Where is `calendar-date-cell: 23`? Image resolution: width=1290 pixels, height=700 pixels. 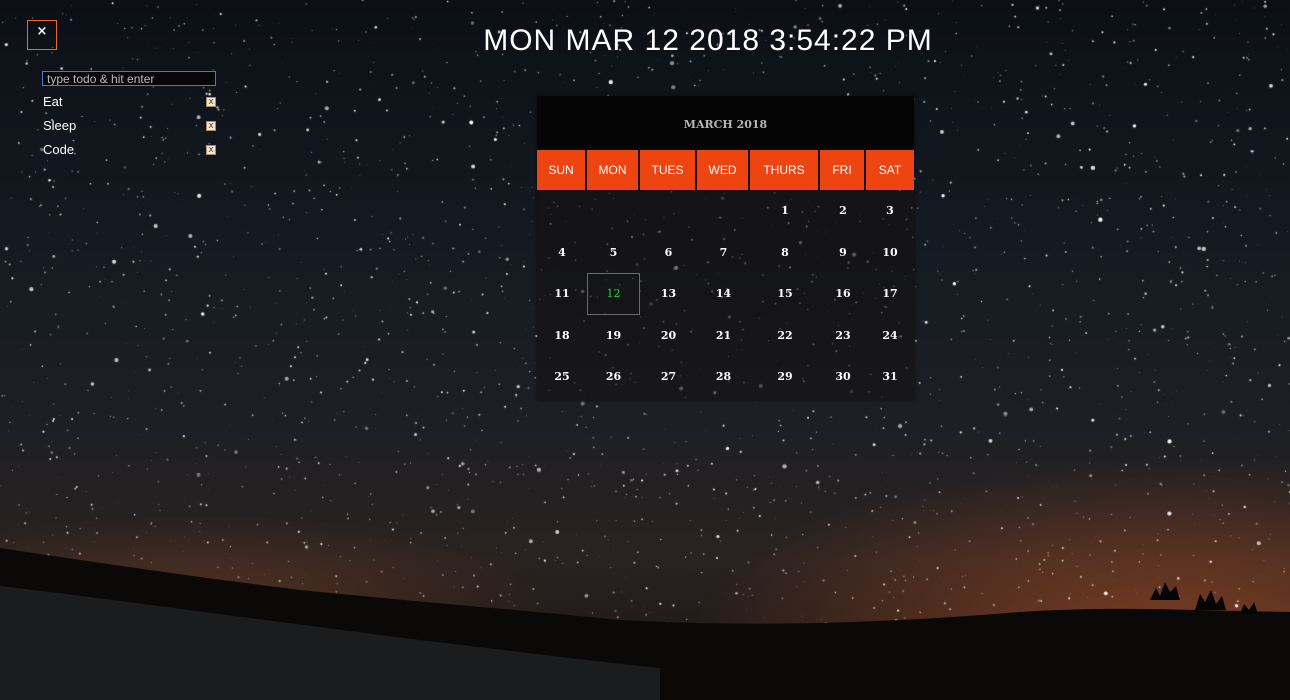 calendar-date-cell: 23 is located at coordinates (843, 336).